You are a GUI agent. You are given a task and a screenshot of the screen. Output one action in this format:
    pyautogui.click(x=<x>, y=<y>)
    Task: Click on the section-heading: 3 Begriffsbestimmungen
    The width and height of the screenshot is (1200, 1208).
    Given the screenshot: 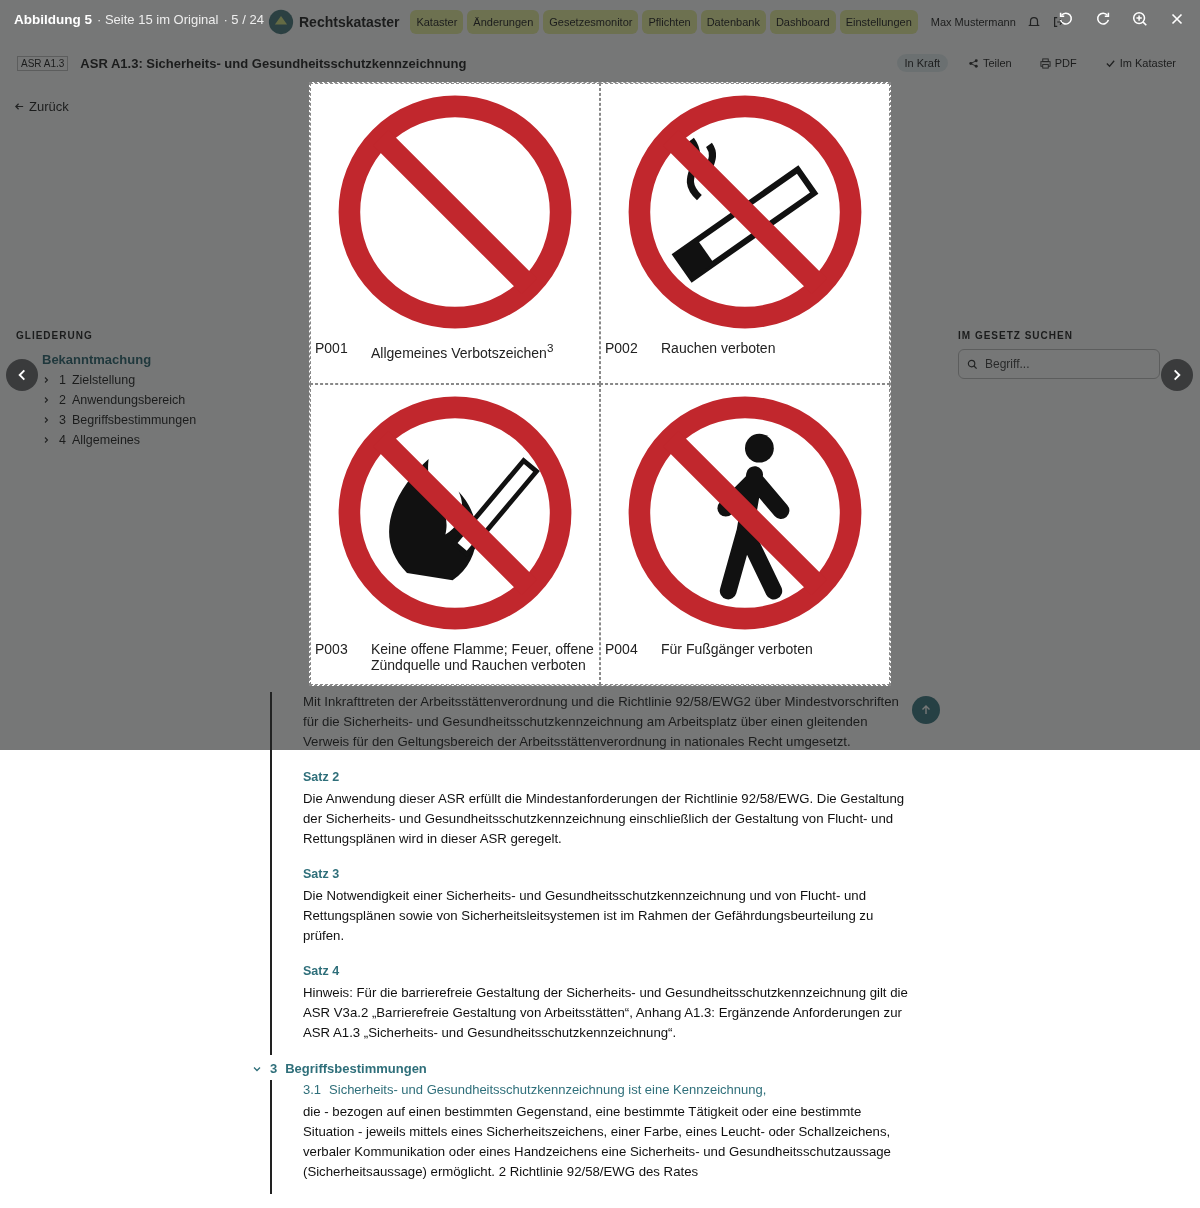 What is the action you would take?
    pyautogui.click(x=338, y=1067)
    